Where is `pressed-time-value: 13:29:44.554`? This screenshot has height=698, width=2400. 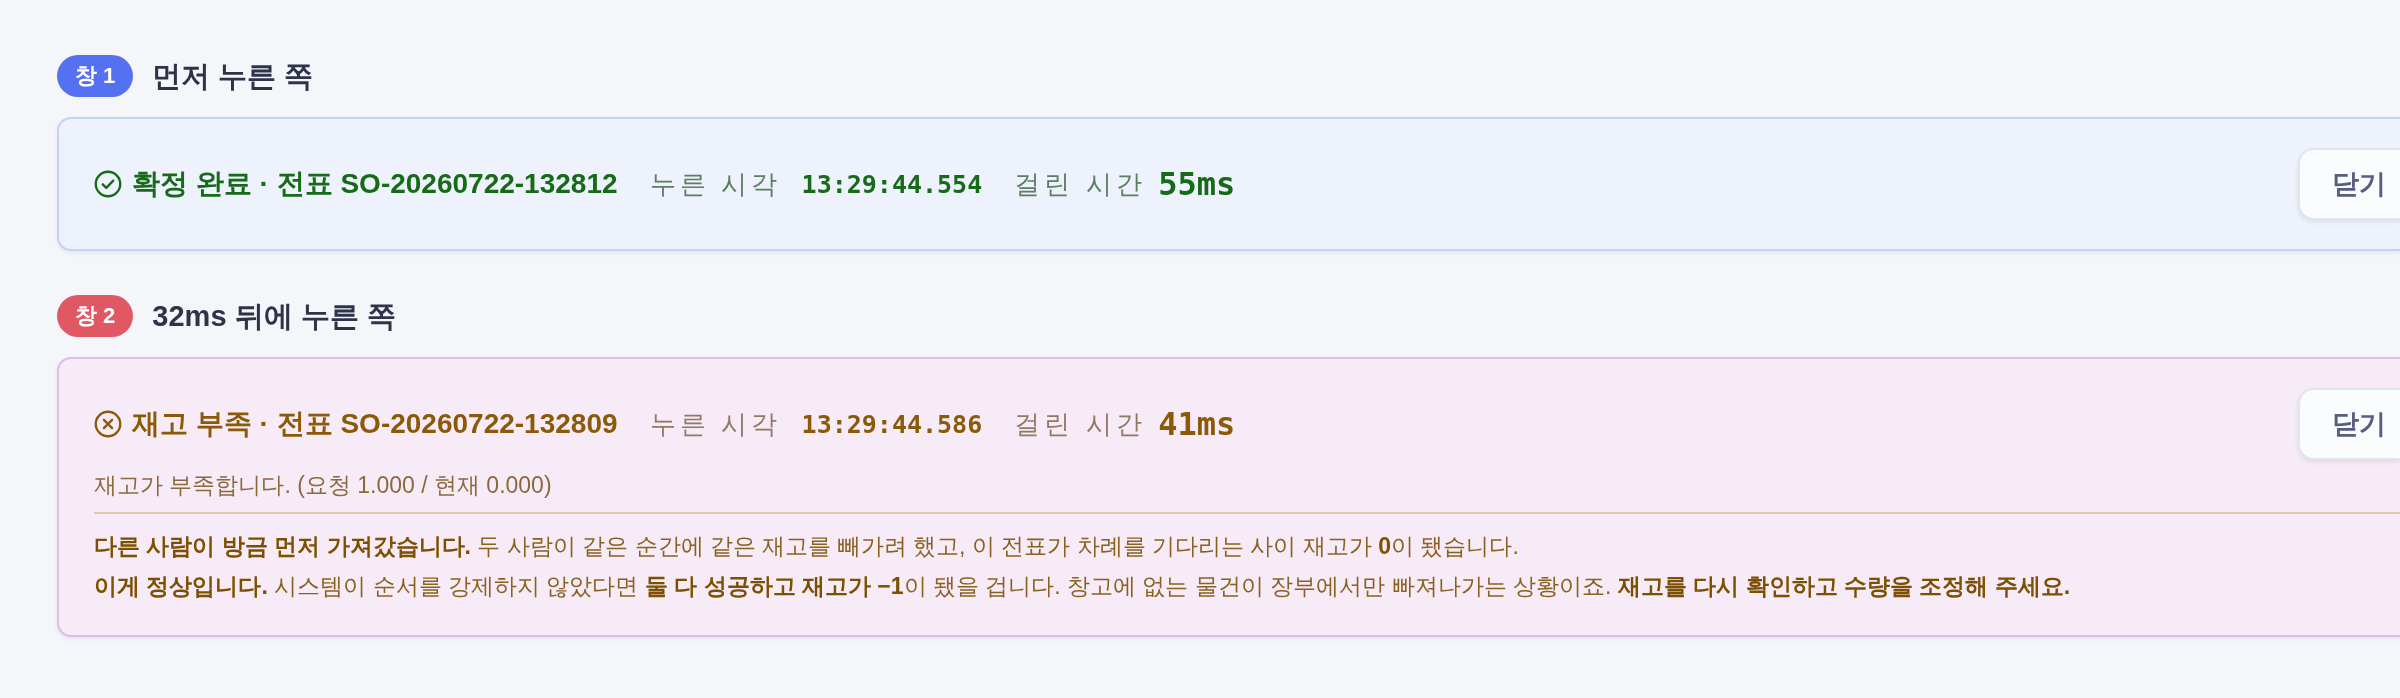 pressed-time-value: 13:29:44.554 is located at coordinates (892, 184).